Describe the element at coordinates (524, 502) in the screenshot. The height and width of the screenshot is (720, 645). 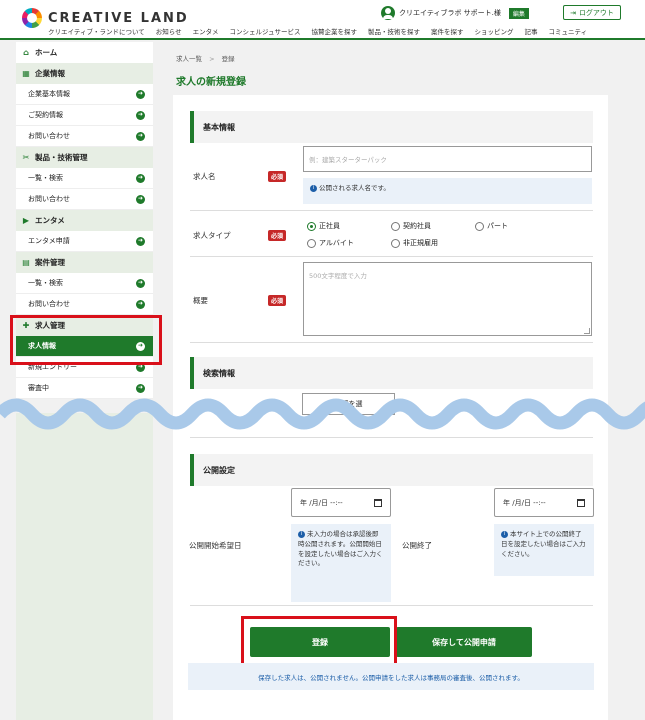
I see `date-placeholder: 年 /月/日 --:--` at that location.